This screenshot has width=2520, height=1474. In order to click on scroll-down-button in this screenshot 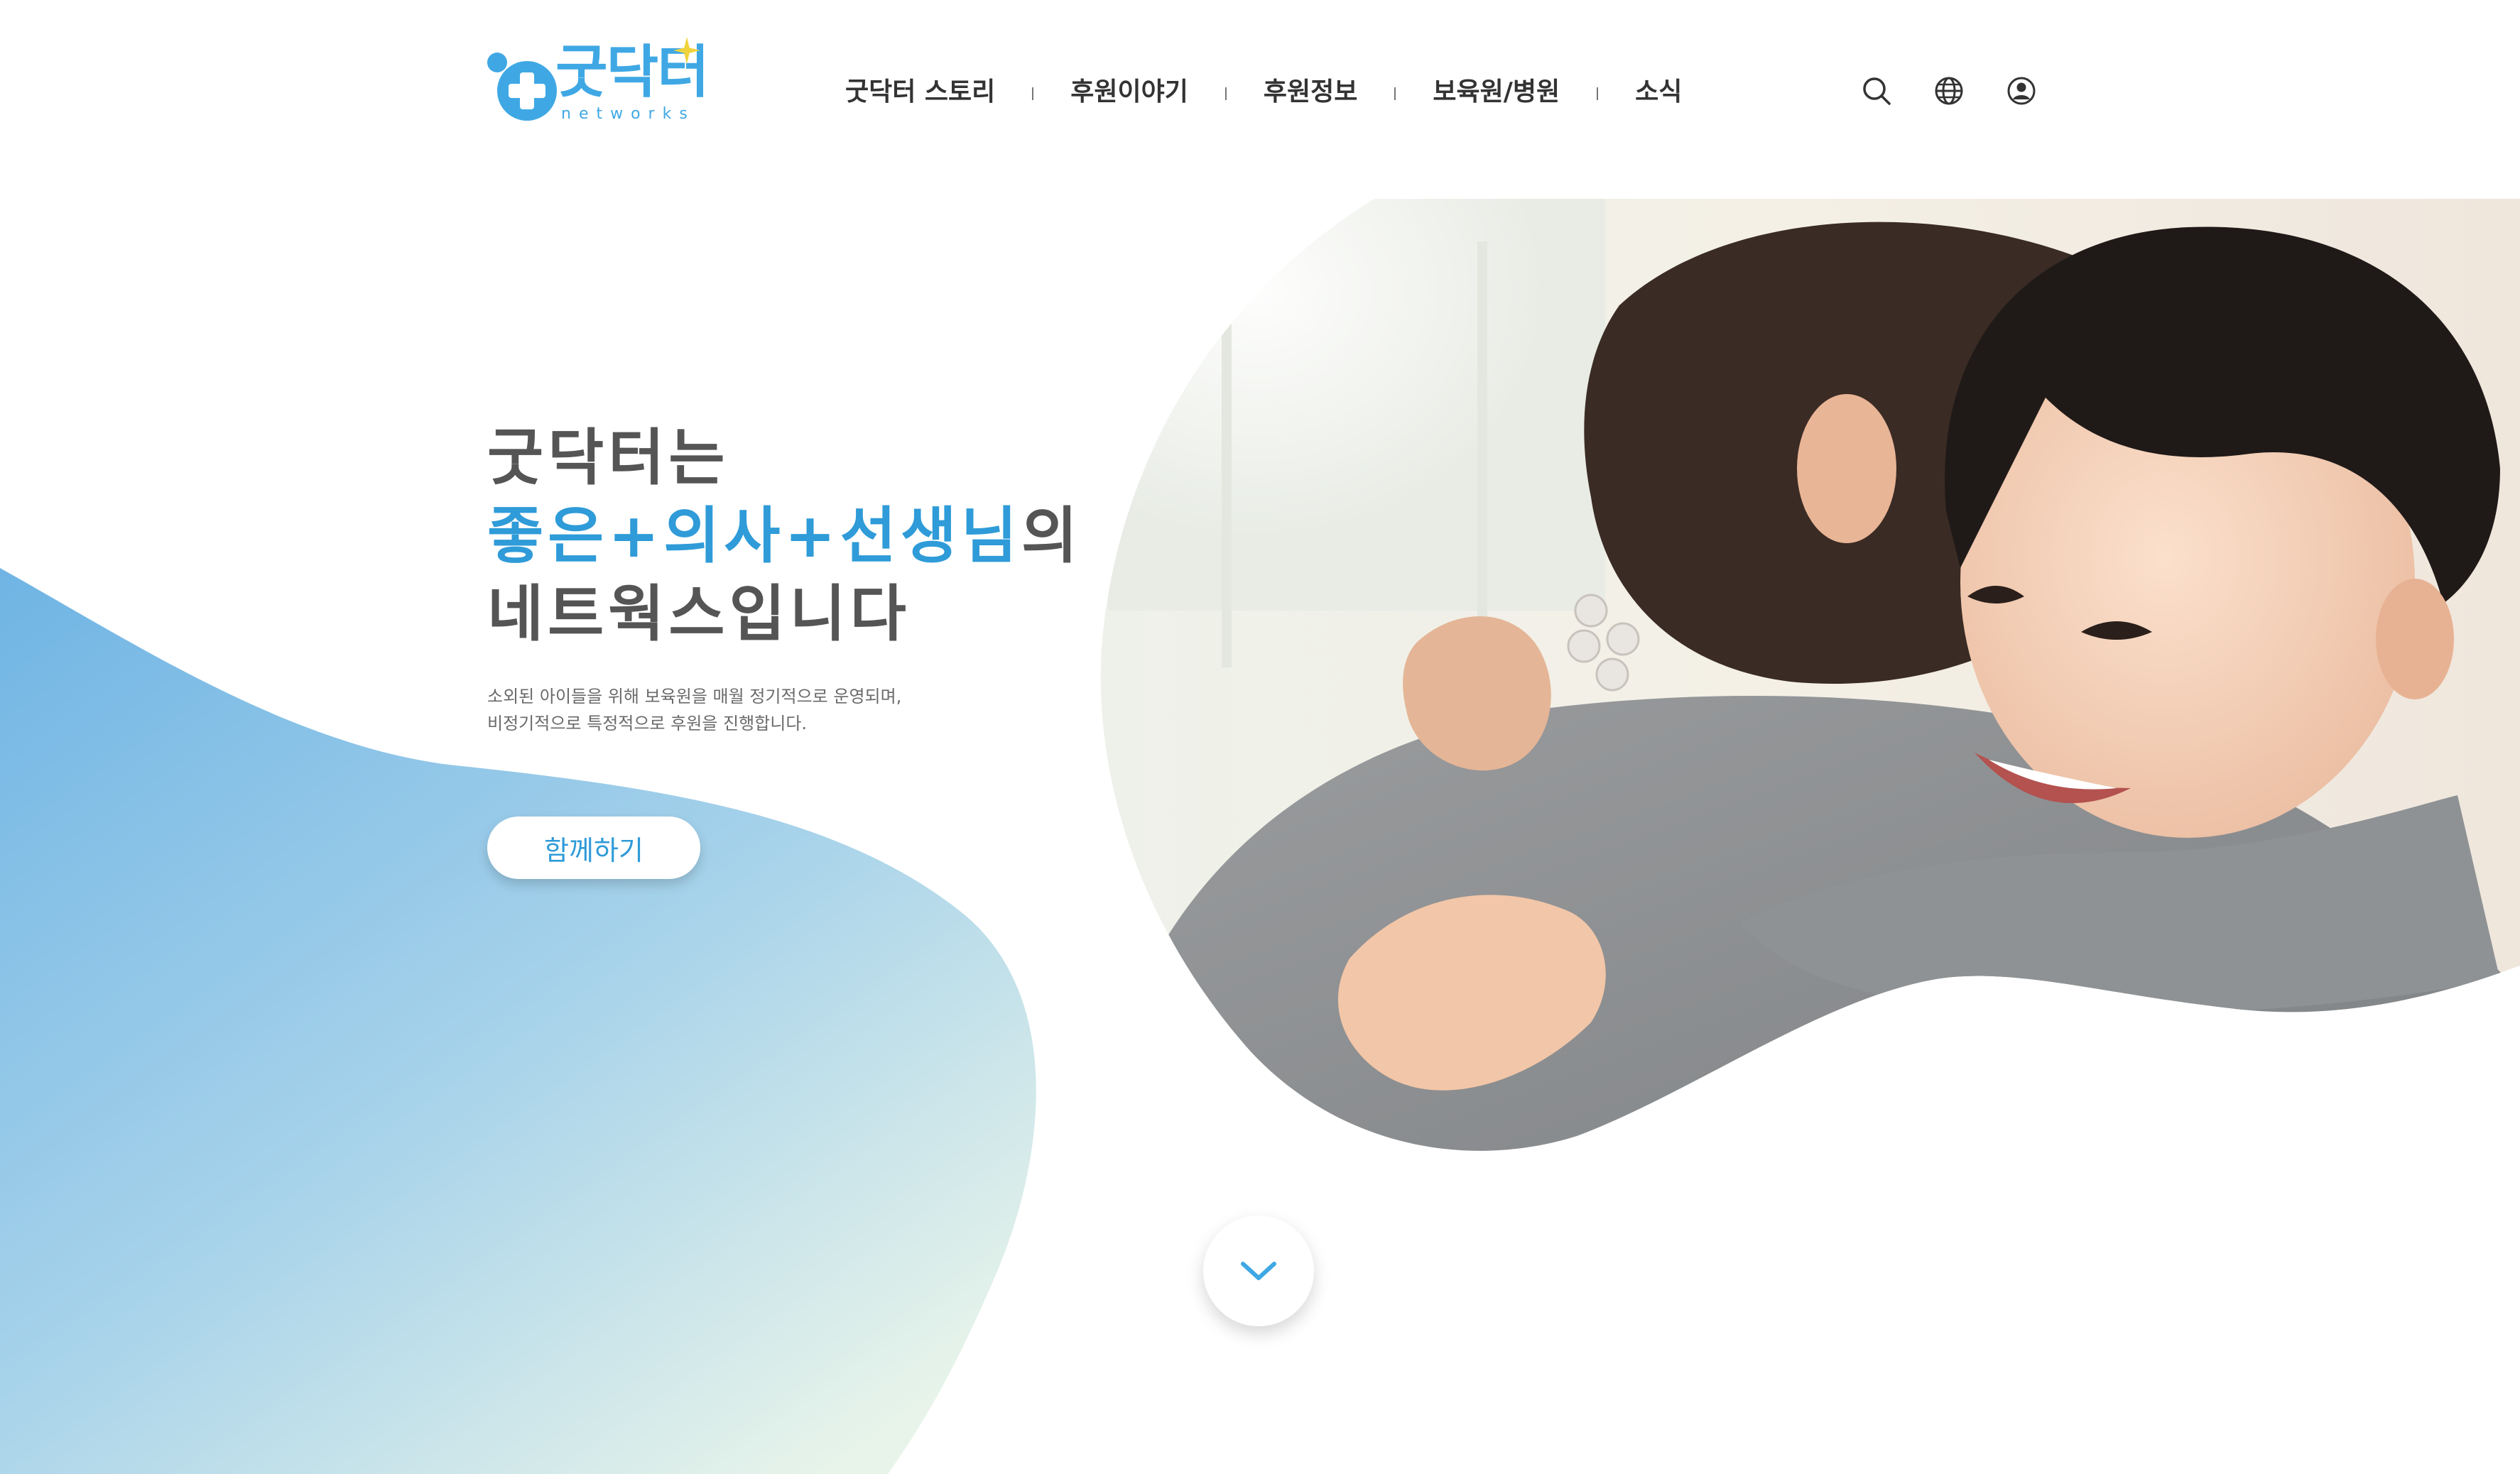, I will do `click(1258, 1271)`.